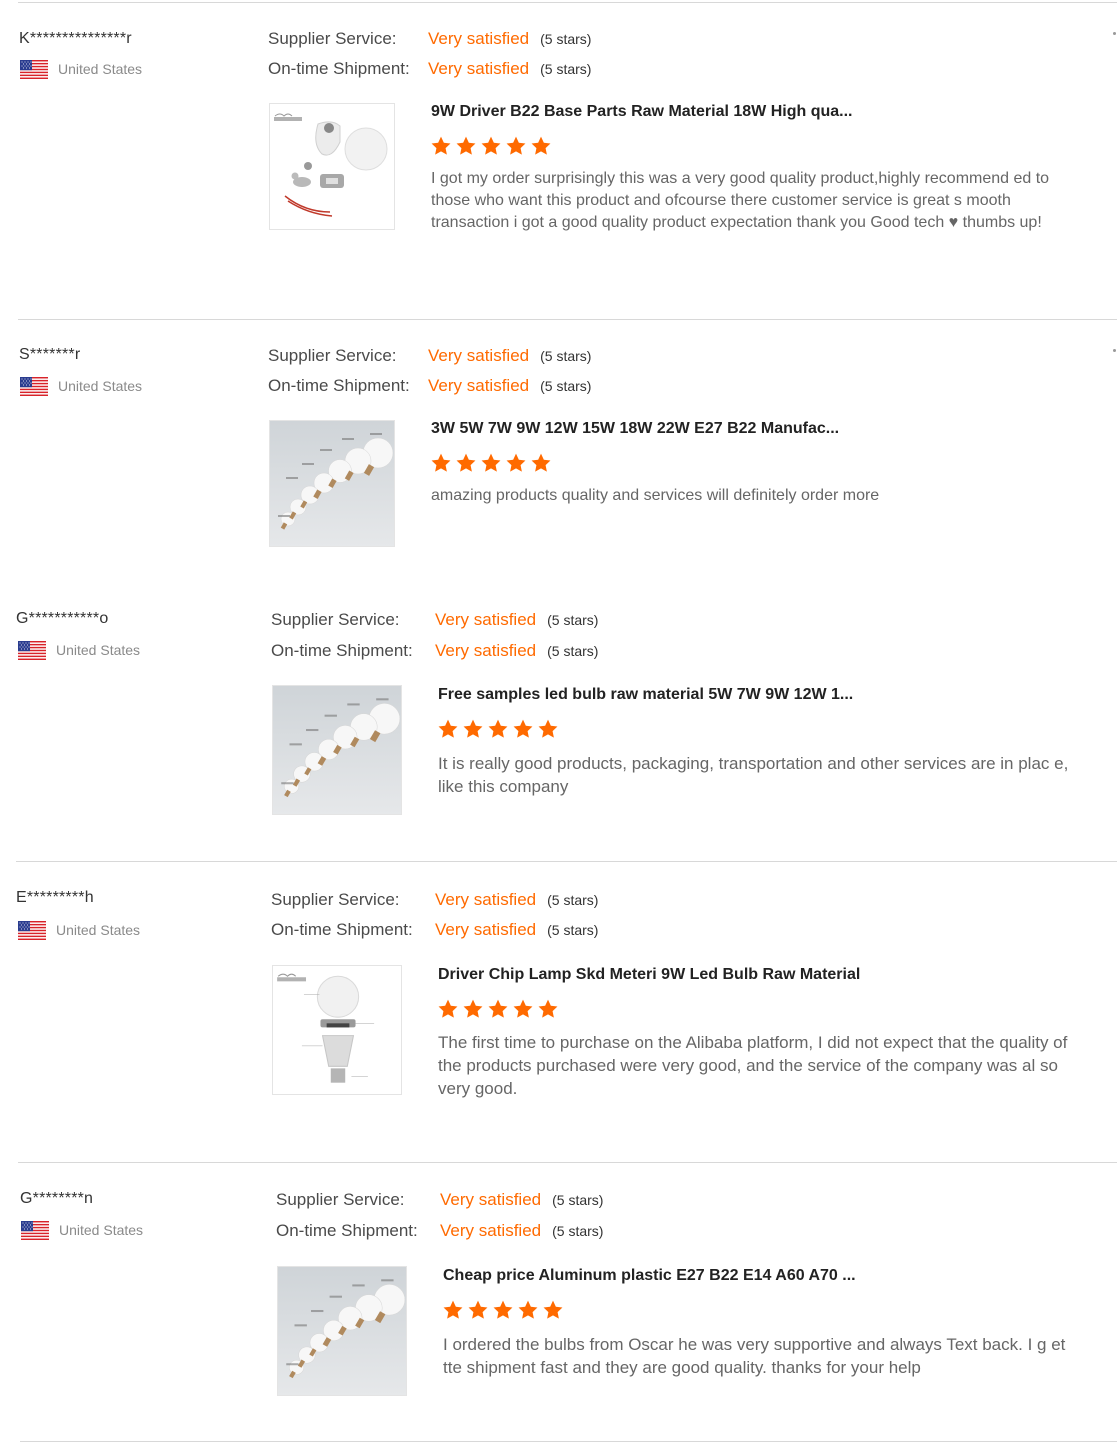 The height and width of the screenshot is (1446, 1117). I want to click on buyer-name: K***************r, so click(75, 38).